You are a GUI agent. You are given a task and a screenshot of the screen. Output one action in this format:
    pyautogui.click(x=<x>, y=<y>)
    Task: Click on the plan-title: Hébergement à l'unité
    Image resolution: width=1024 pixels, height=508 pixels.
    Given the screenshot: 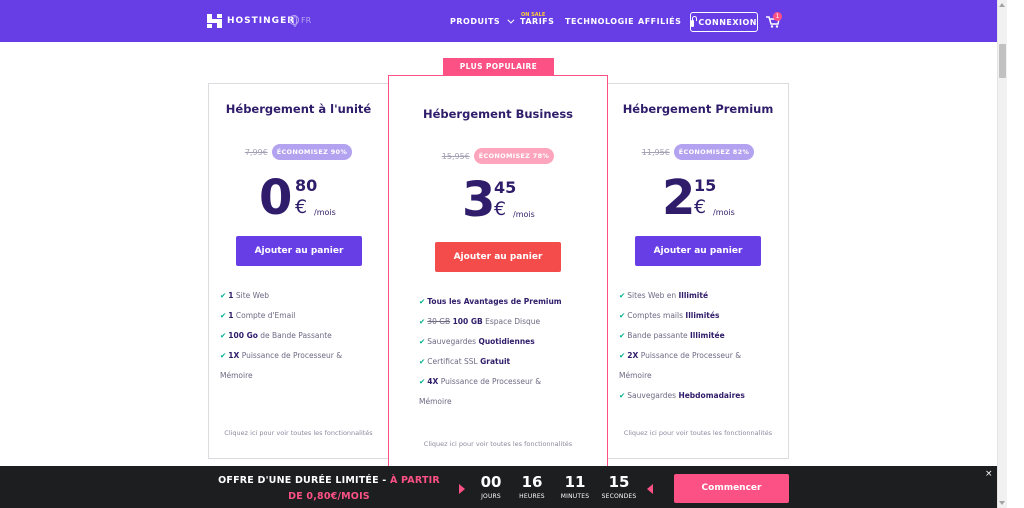 What is the action you would take?
    pyautogui.click(x=298, y=109)
    